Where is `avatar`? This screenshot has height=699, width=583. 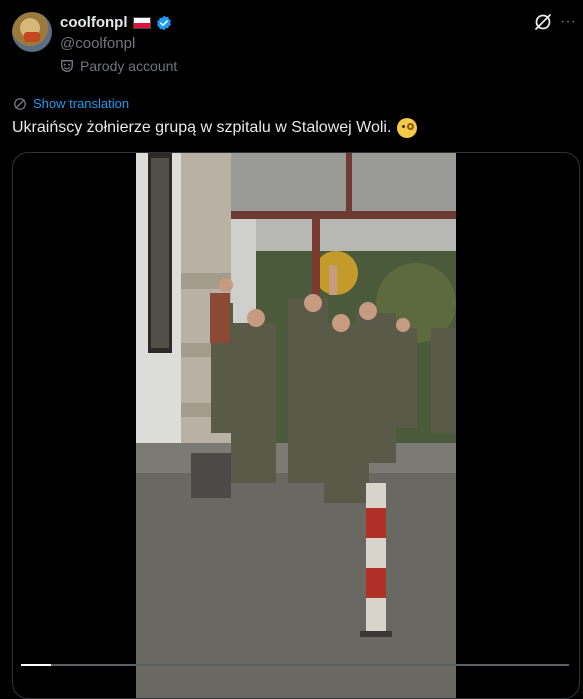 avatar is located at coordinates (32, 32).